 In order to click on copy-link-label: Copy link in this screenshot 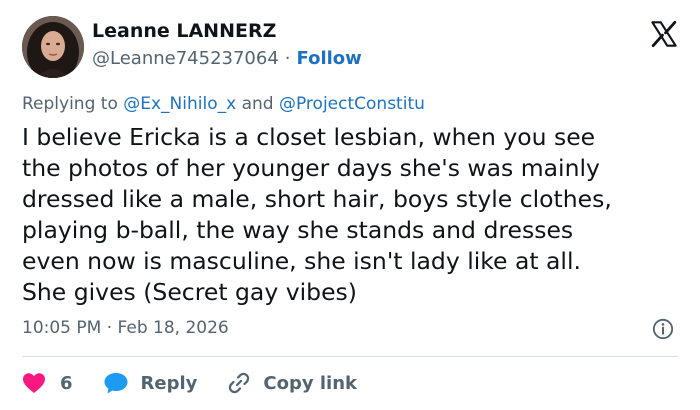, I will do `click(310, 383)`.